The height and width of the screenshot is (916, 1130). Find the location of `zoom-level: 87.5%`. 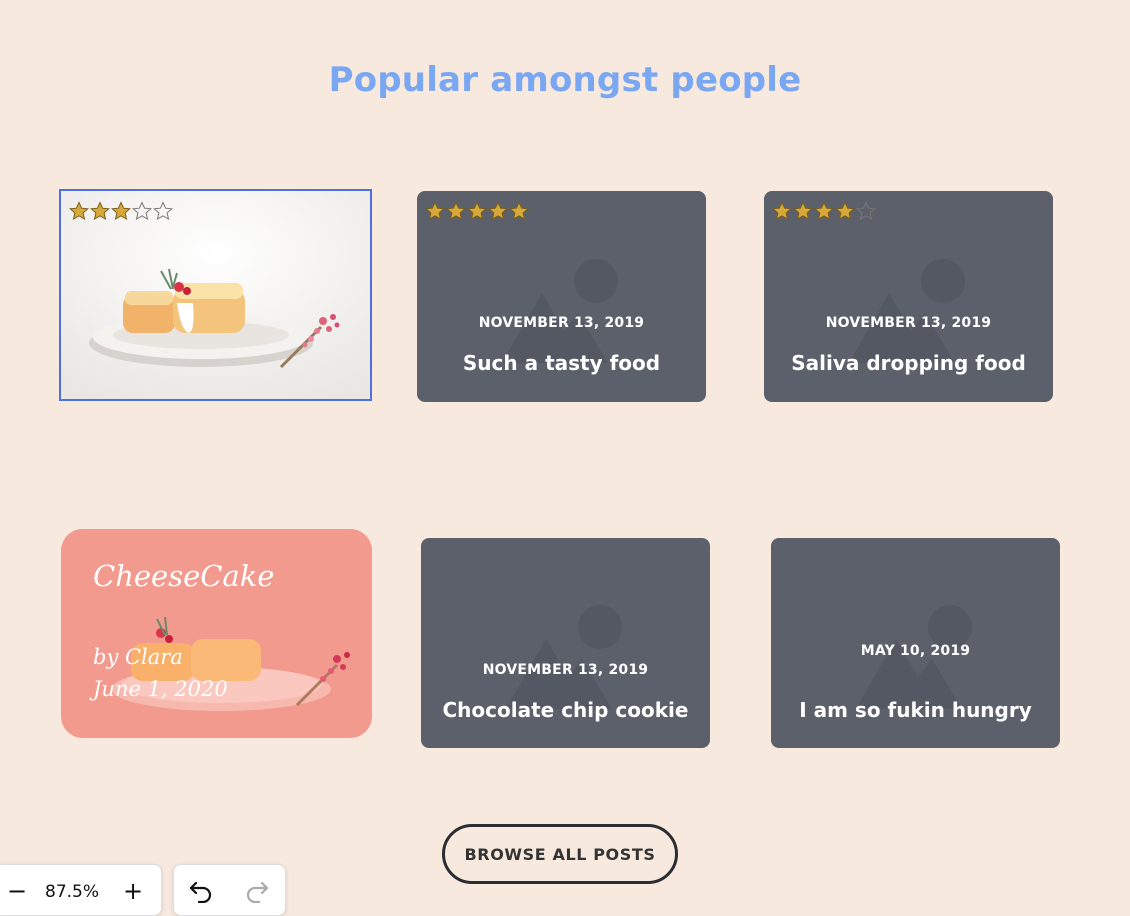

zoom-level: 87.5% is located at coordinates (72, 892).